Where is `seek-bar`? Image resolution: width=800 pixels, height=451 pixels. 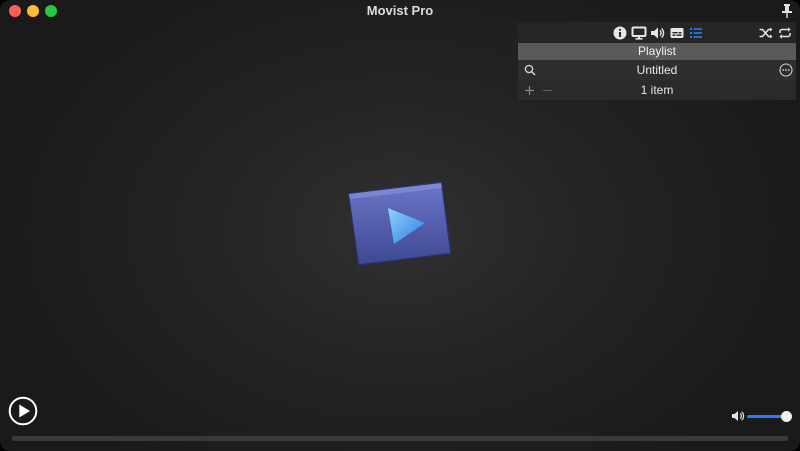 seek-bar is located at coordinates (400, 438).